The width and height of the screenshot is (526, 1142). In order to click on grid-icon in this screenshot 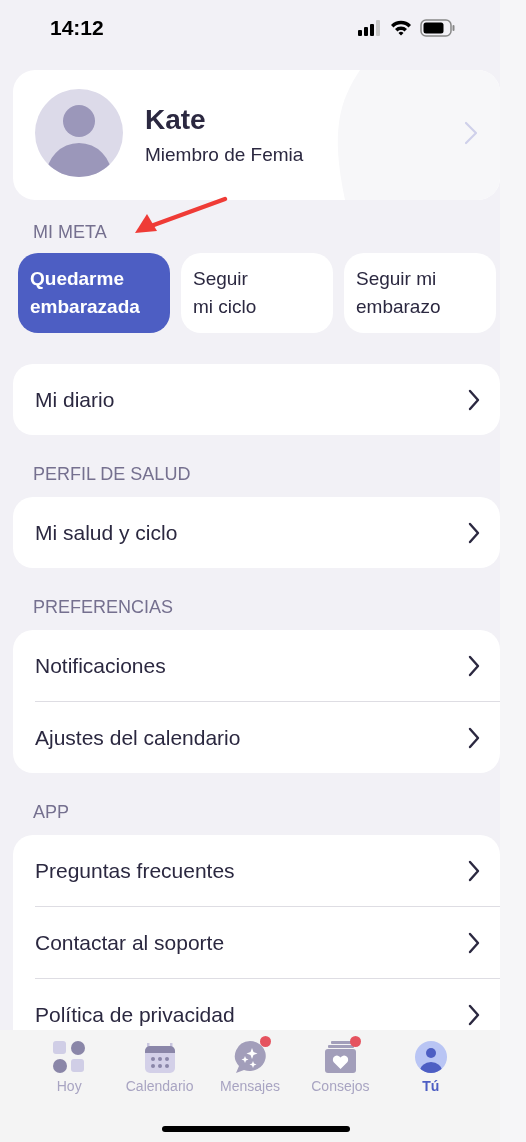, I will do `click(69, 1057)`.